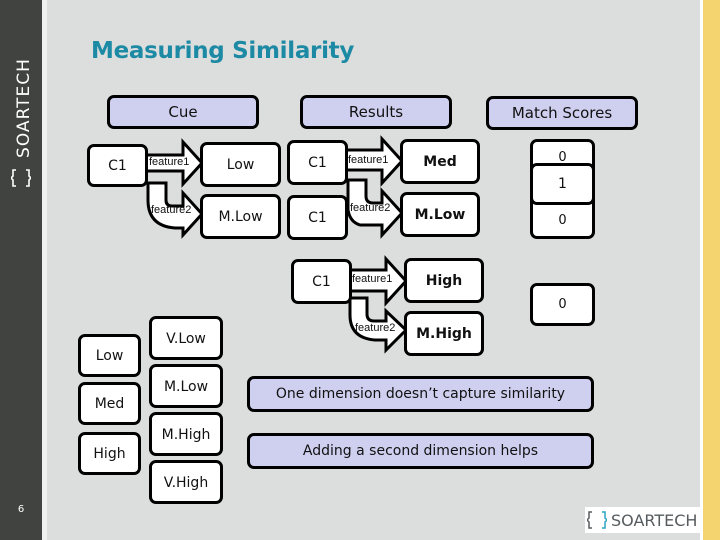  What do you see at coordinates (186, 482) in the screenshot?
I see `scale4-item-vhigh: V.High` at bounding box center [186, 482].